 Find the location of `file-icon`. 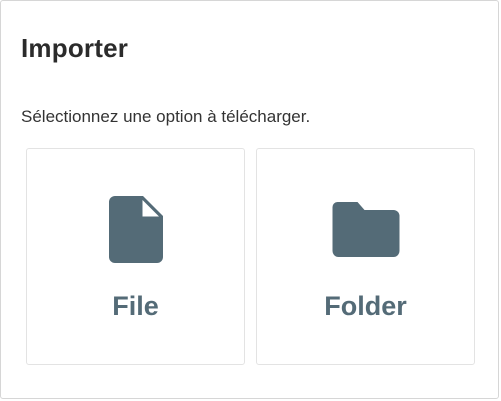

file-icon is located at coordinates (135, 229).